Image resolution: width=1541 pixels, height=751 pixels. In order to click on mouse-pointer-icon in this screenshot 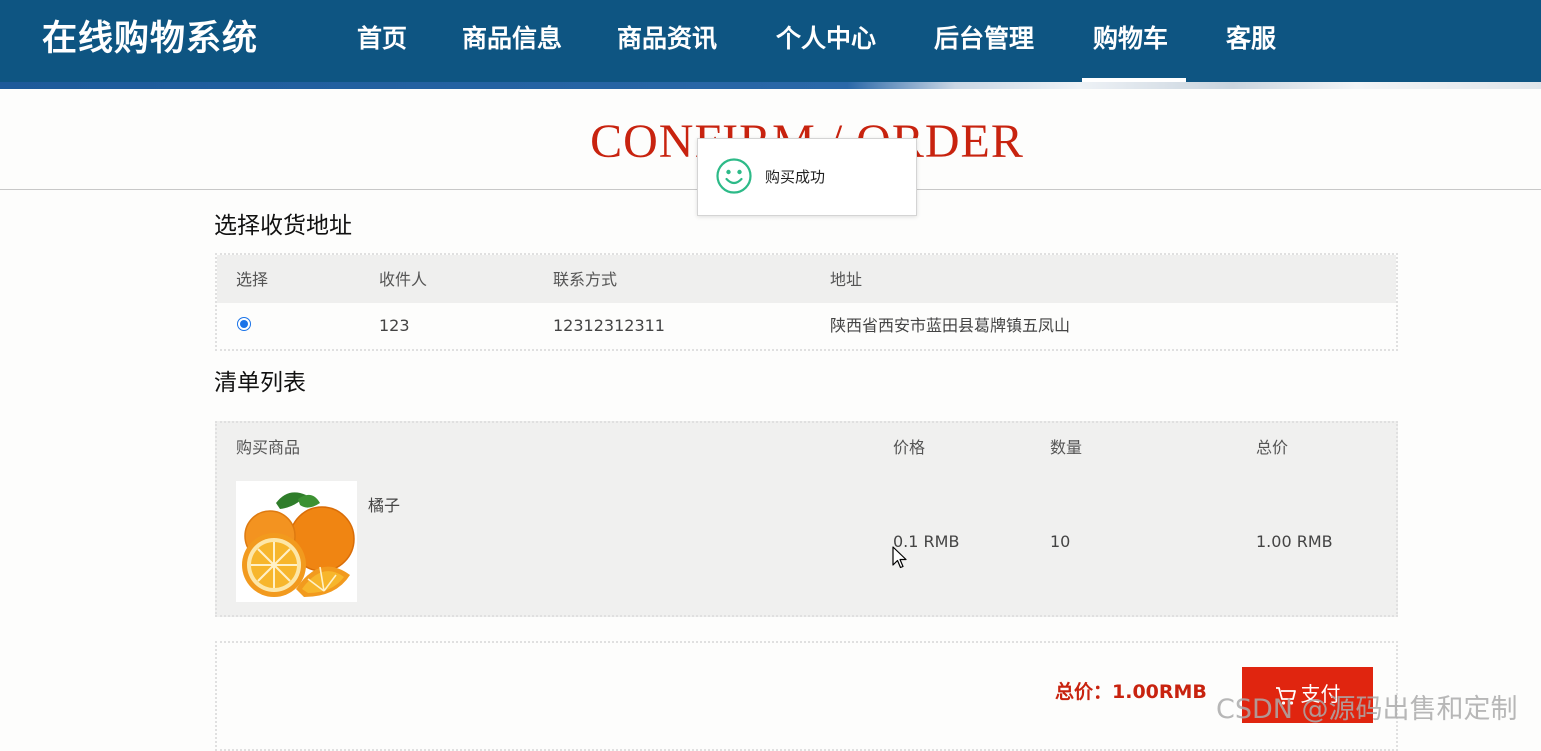, I will do `click(899, 557)`.